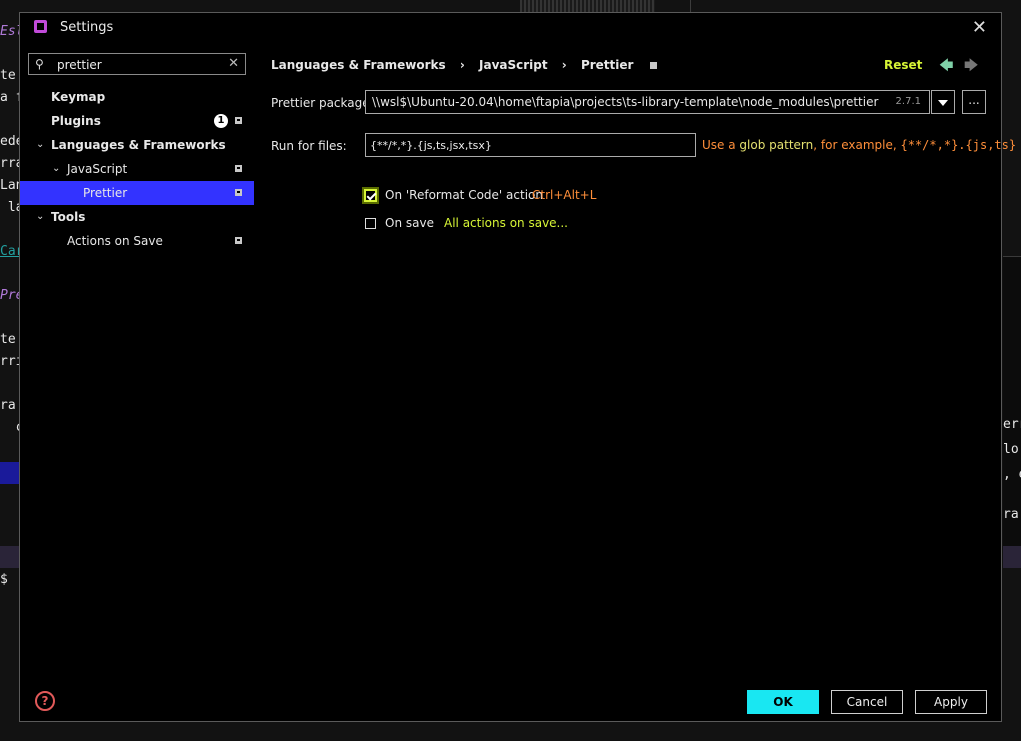  What do you see at coordinates (951, 702) in the screenshot?
I see `apply-button: Apply` at bounding box center [951, 702].